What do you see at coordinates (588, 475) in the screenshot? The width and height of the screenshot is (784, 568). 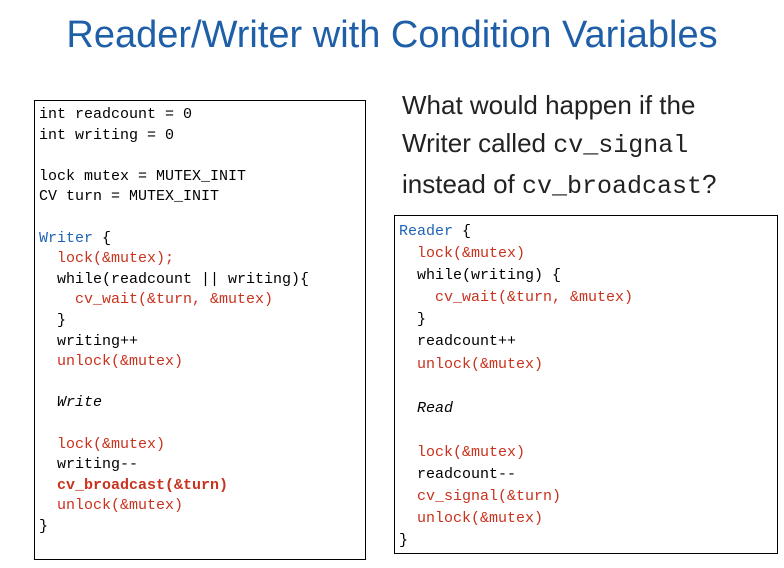 I see `code-line: readcount--` at bounding box center [588, 475].